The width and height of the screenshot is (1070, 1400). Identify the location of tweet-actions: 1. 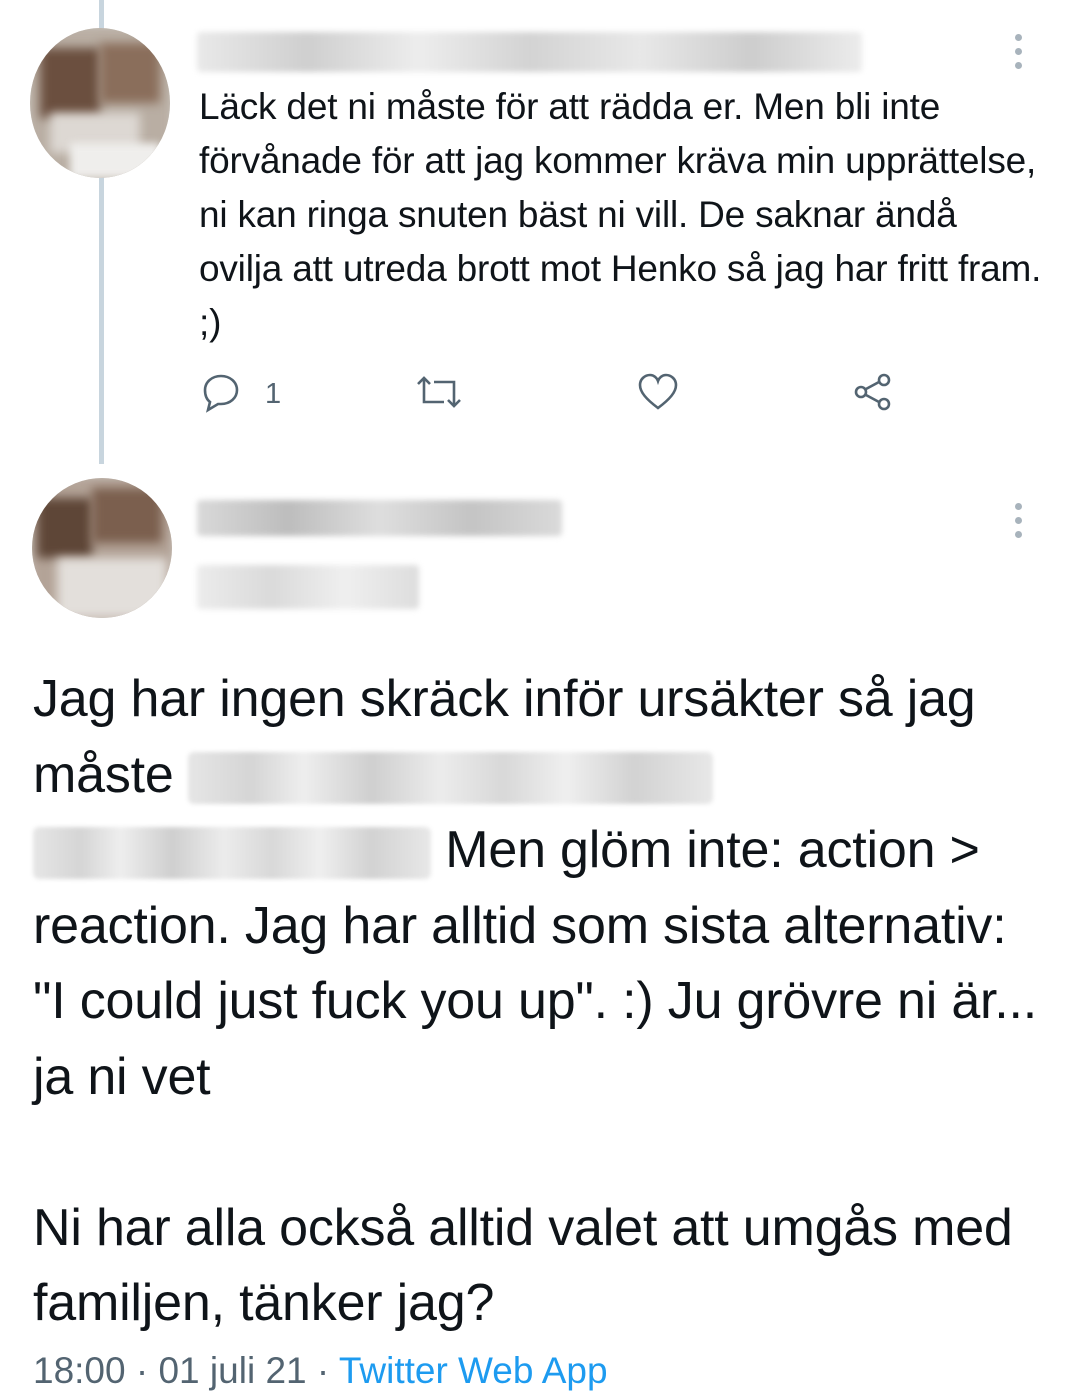
(559, 398).